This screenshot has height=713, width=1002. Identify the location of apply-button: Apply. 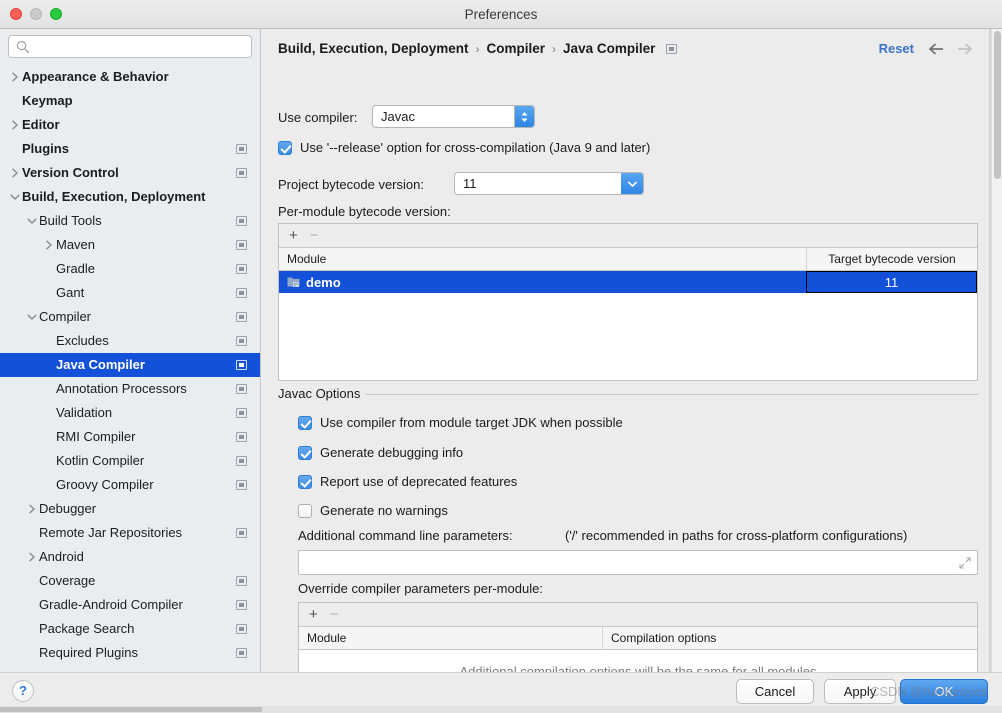
(860, 691).